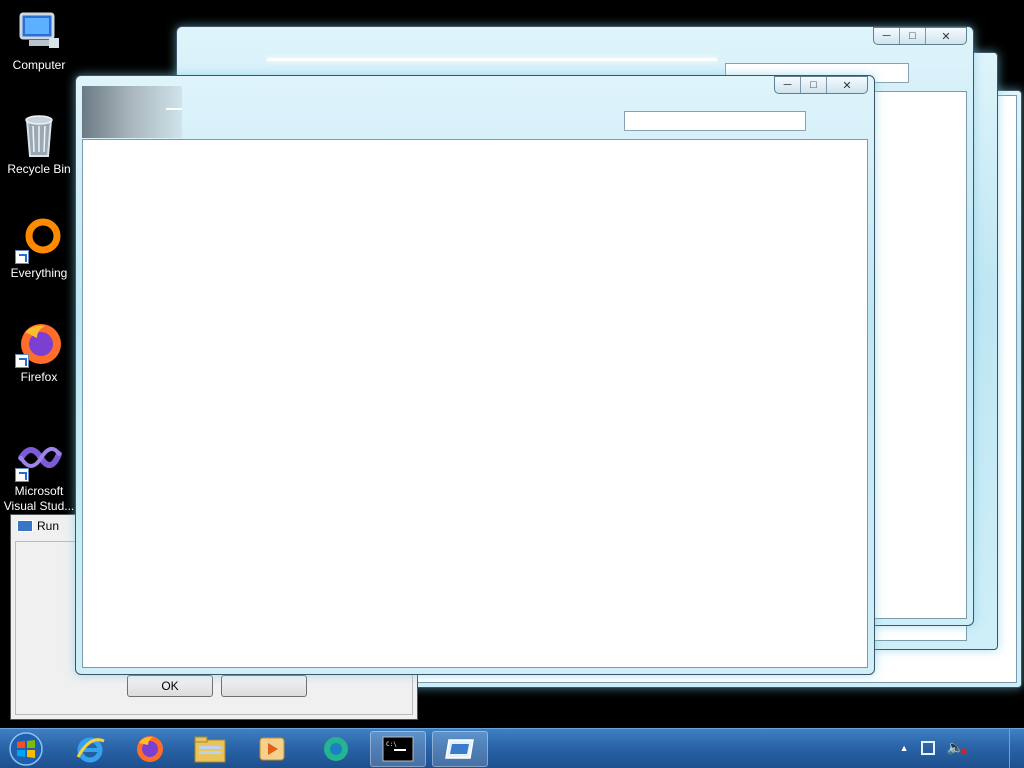 The width and height of the screenshot is (1024, 768). Describe the element at coordinates (48, 526) in the screenshot. I see `run-title-text: Run` at that location.